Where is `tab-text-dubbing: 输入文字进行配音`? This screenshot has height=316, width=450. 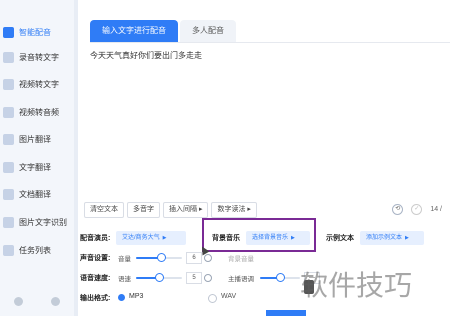 tab-text-dubbing: 输入文字进行配音 is located at coordinates (134, 31).